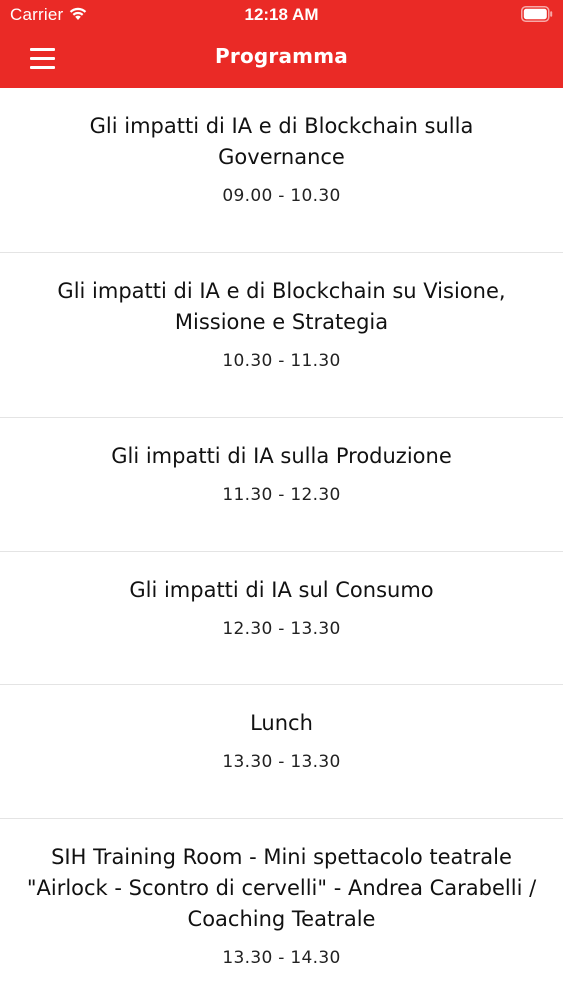 Image resolution: width=563 pixels, height=1000 pixels. What do you see at coordinates (281, 958) in the screenshot?
I see `program-item-time: 13.30 - 14.30` at bounding box center [281, 958].